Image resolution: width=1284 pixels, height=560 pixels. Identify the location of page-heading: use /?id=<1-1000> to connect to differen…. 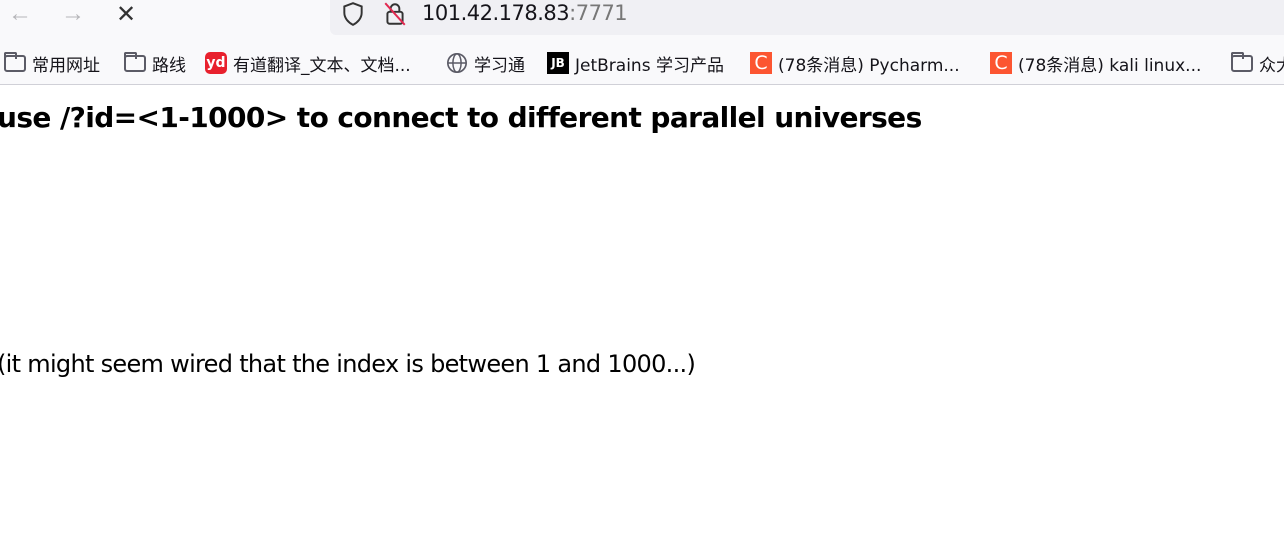
(461, 117).